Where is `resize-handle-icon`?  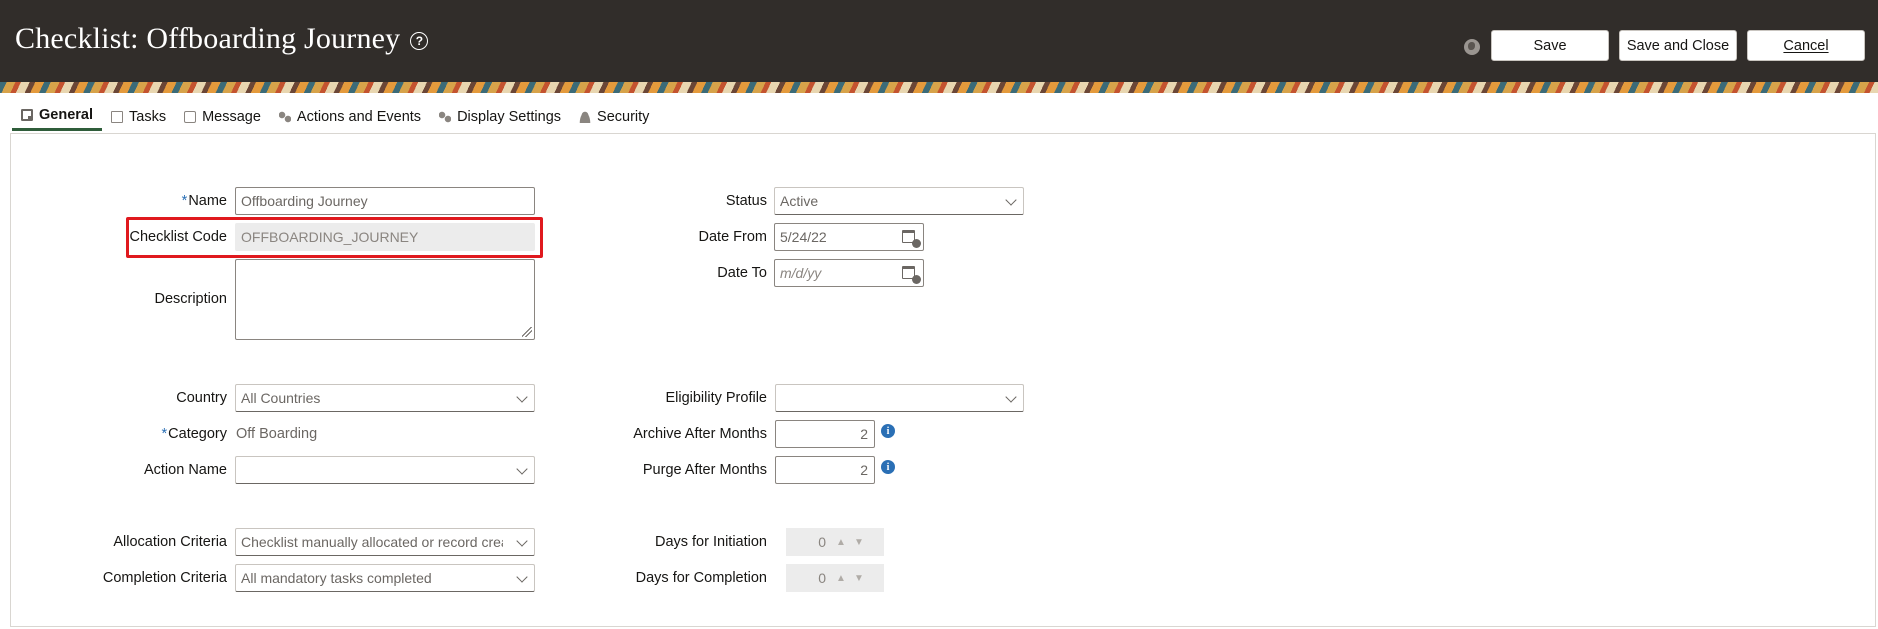
resize-handle-icon is located at coordinates (527, 332).